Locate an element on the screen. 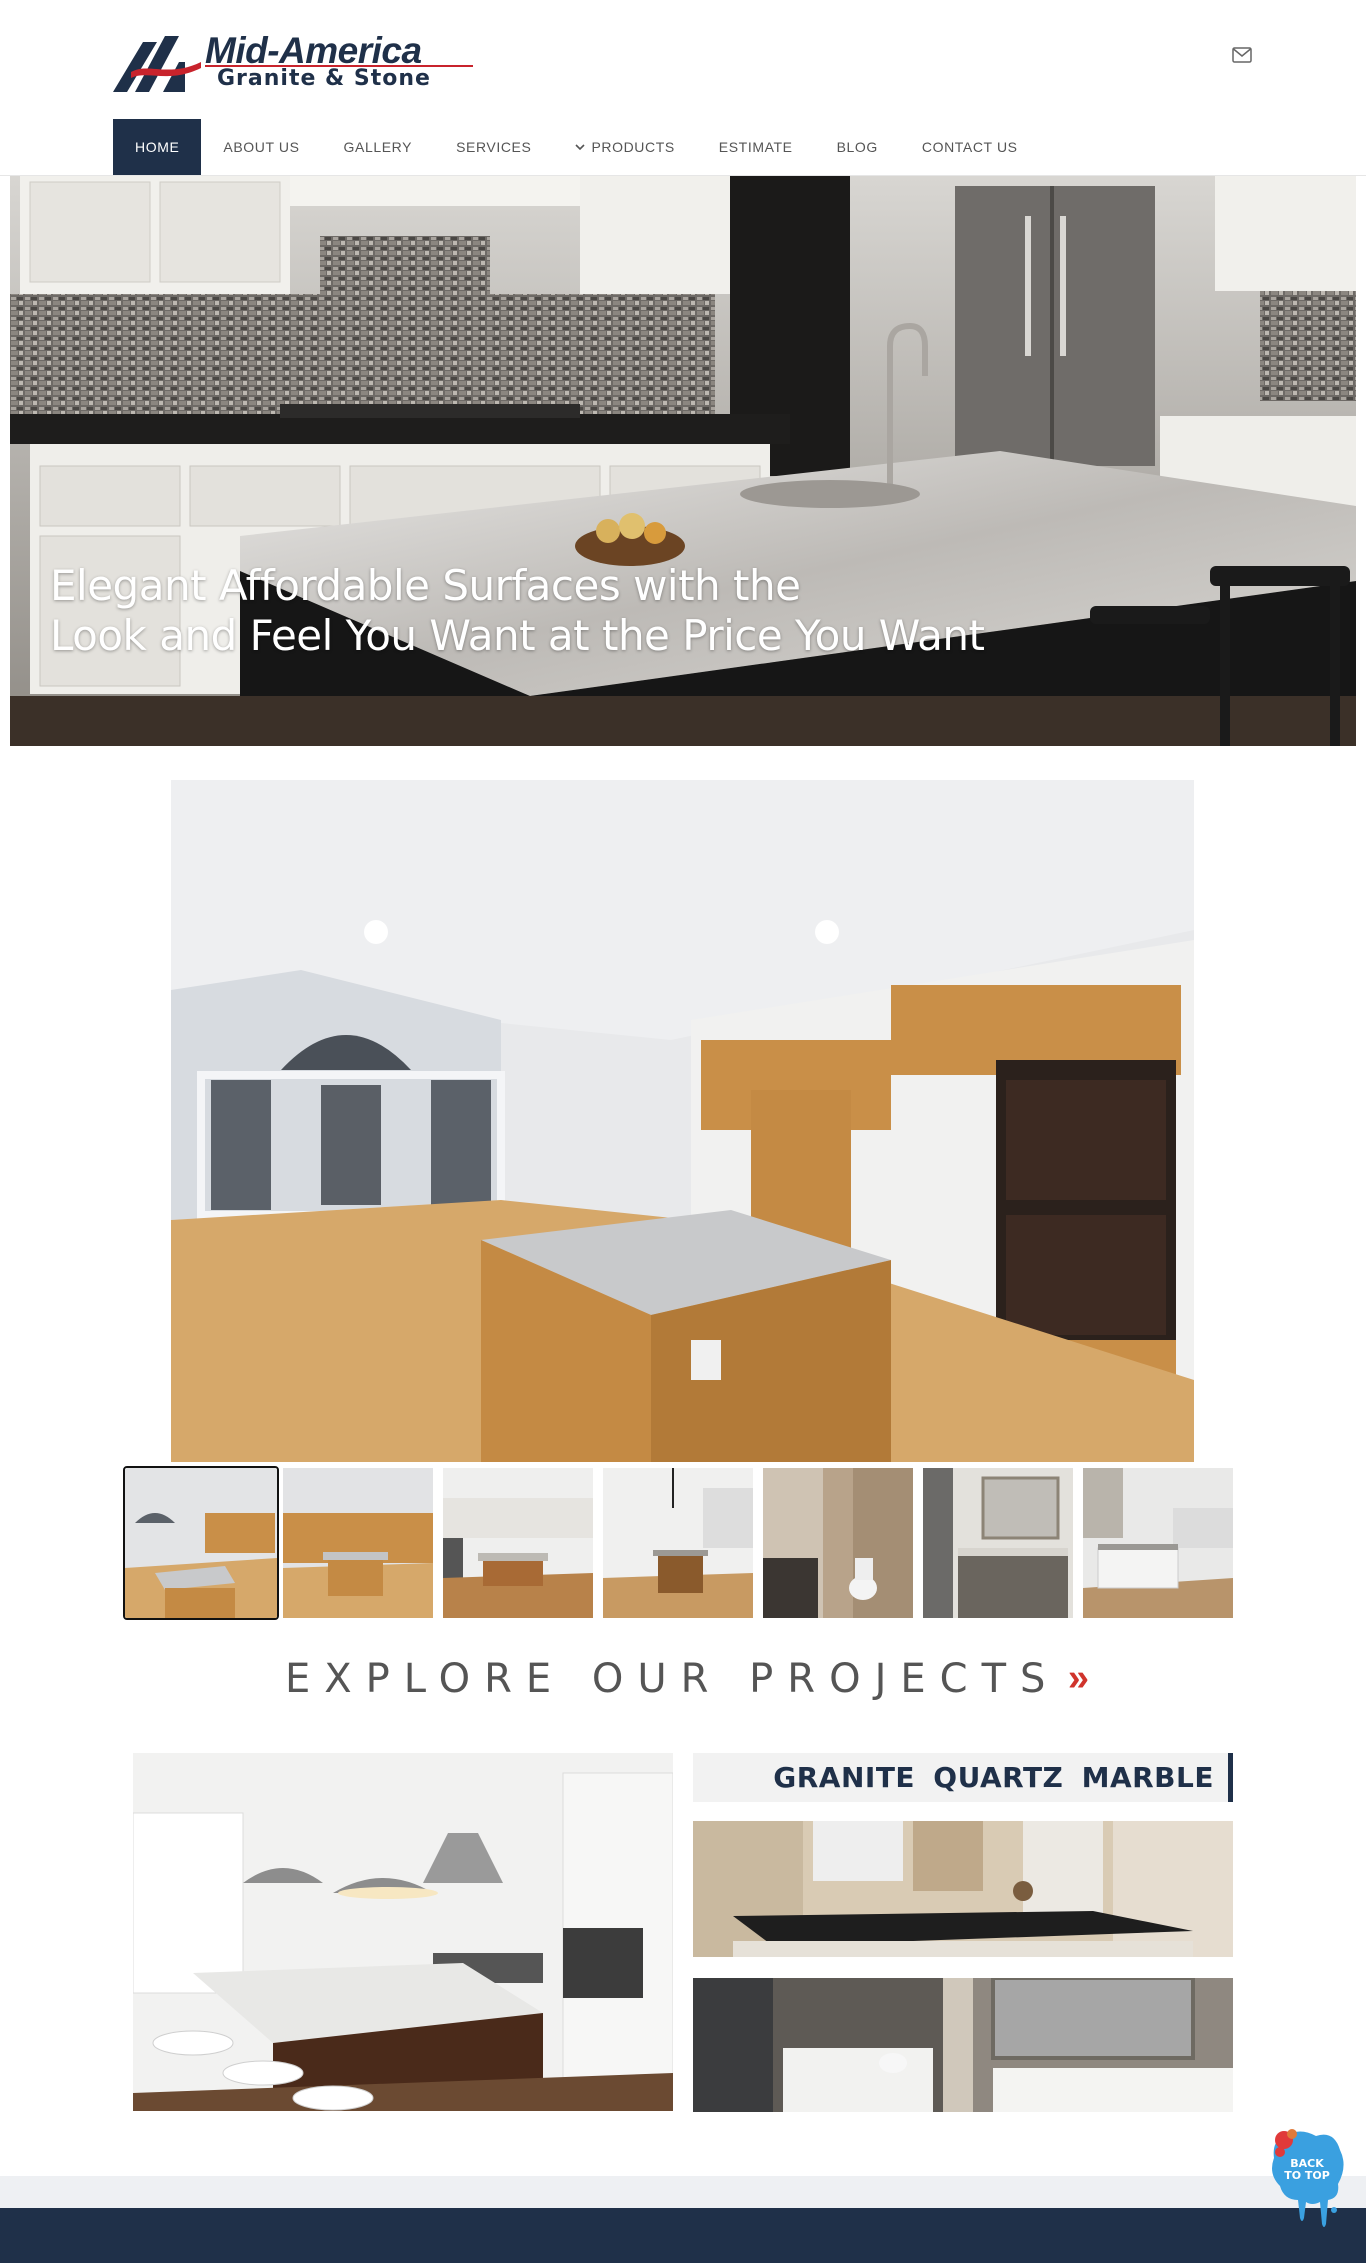 This screenshot has height=2263, width=1366. nav-about-us-label: ABOUT US is located at coordinates (261, 147).